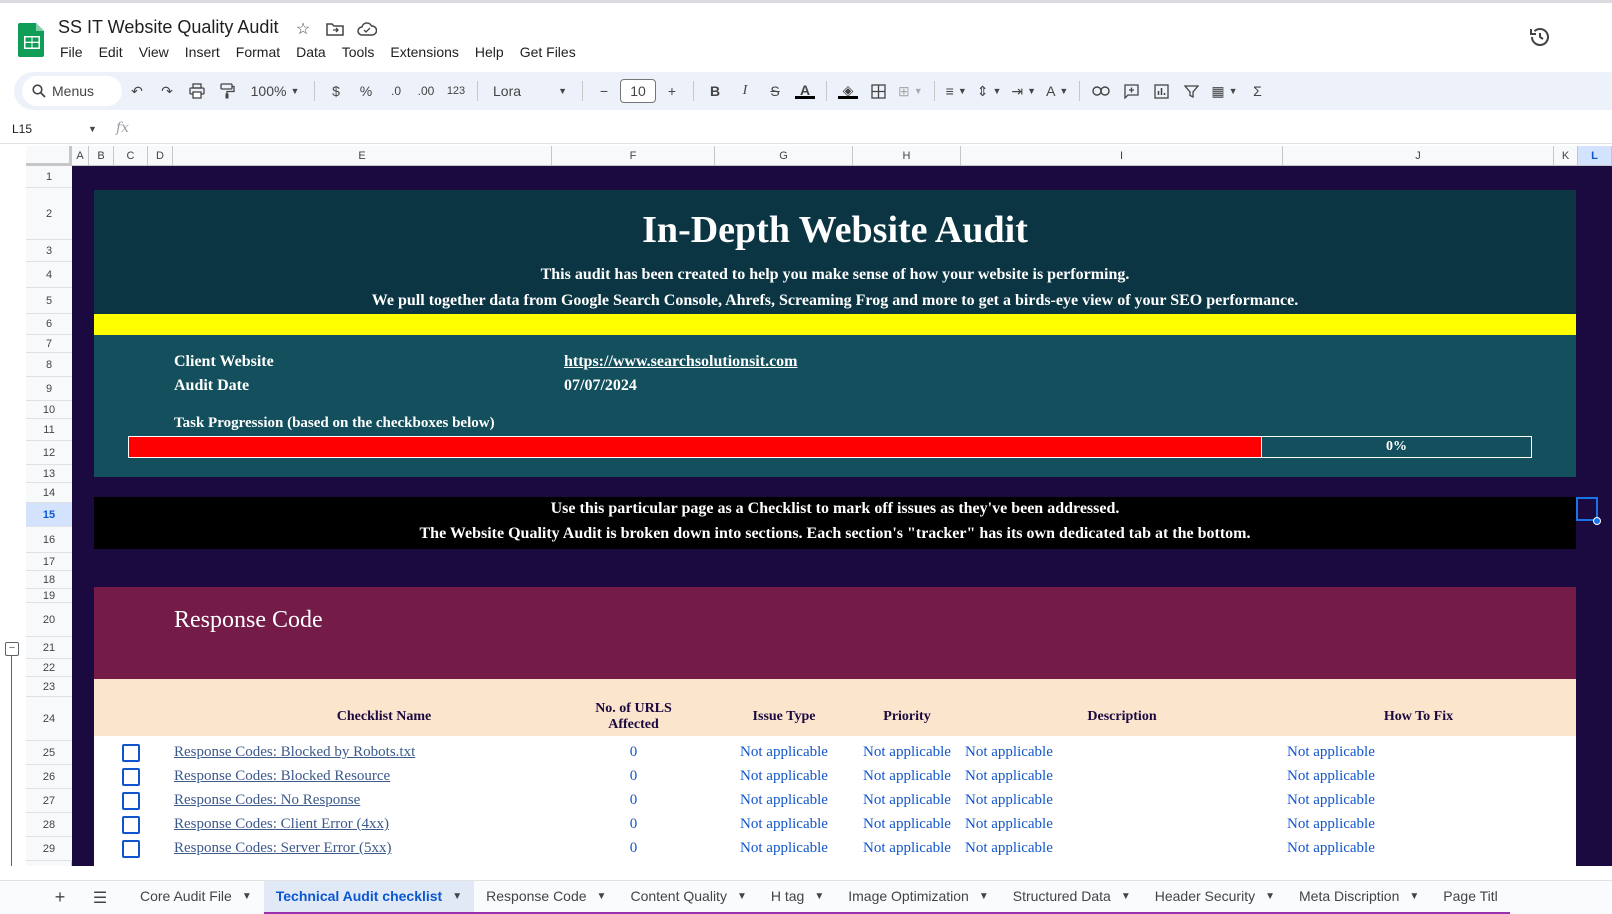 The width and height of the screenshot is (1612, 914). Describe the element at coordinates (49, 753) in the screenshot. I see `row-header: 25` at that location.